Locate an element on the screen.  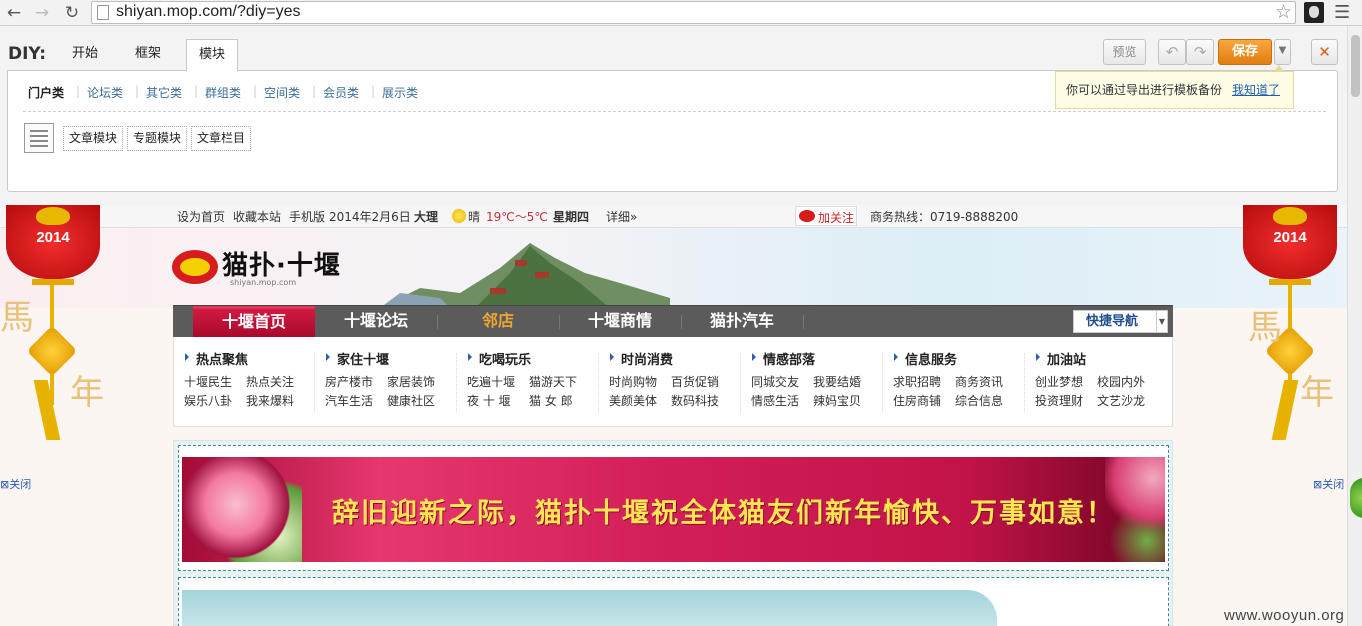
browser-toolbar: ← → ↻ shiyan.mop.com/?diy=yes ☆ ☰ is located at coordinates (681, 13).